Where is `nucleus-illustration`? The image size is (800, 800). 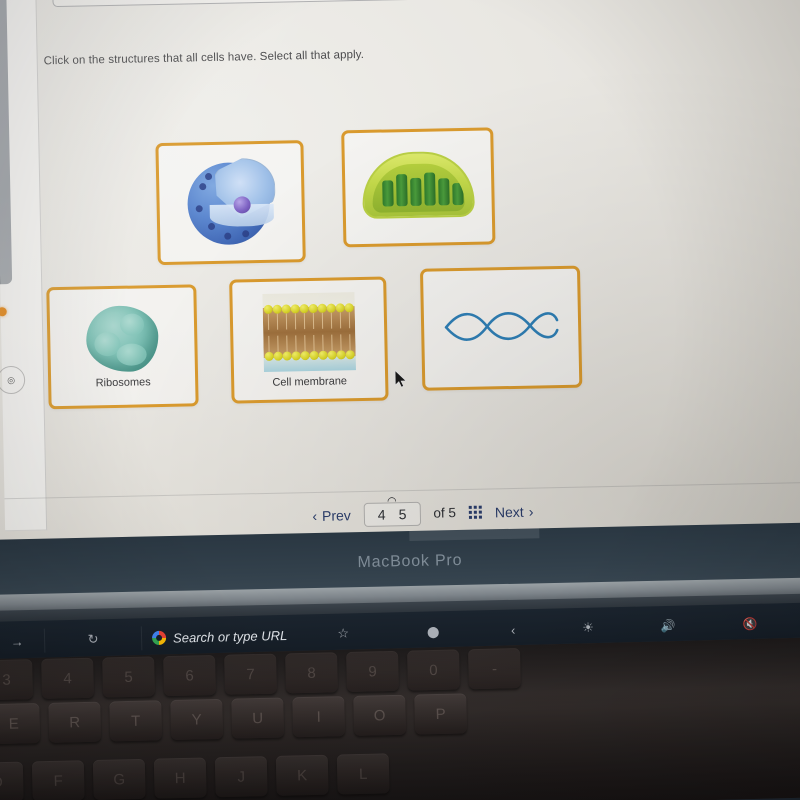 nucleus-illustration is located at coordinates (231, 200).